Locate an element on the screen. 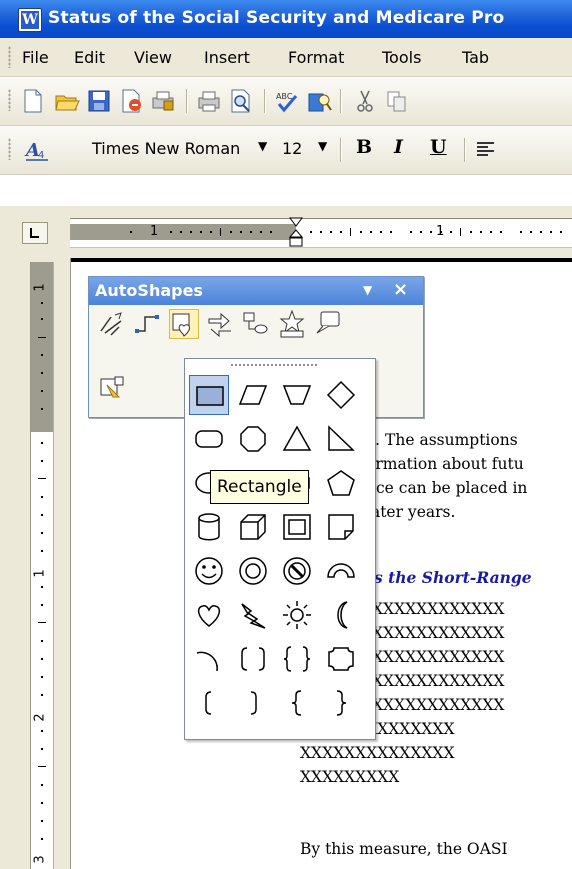 The height and width of the screenshot is (869, 572). underline-button: U is located at coordinates (438, 147).